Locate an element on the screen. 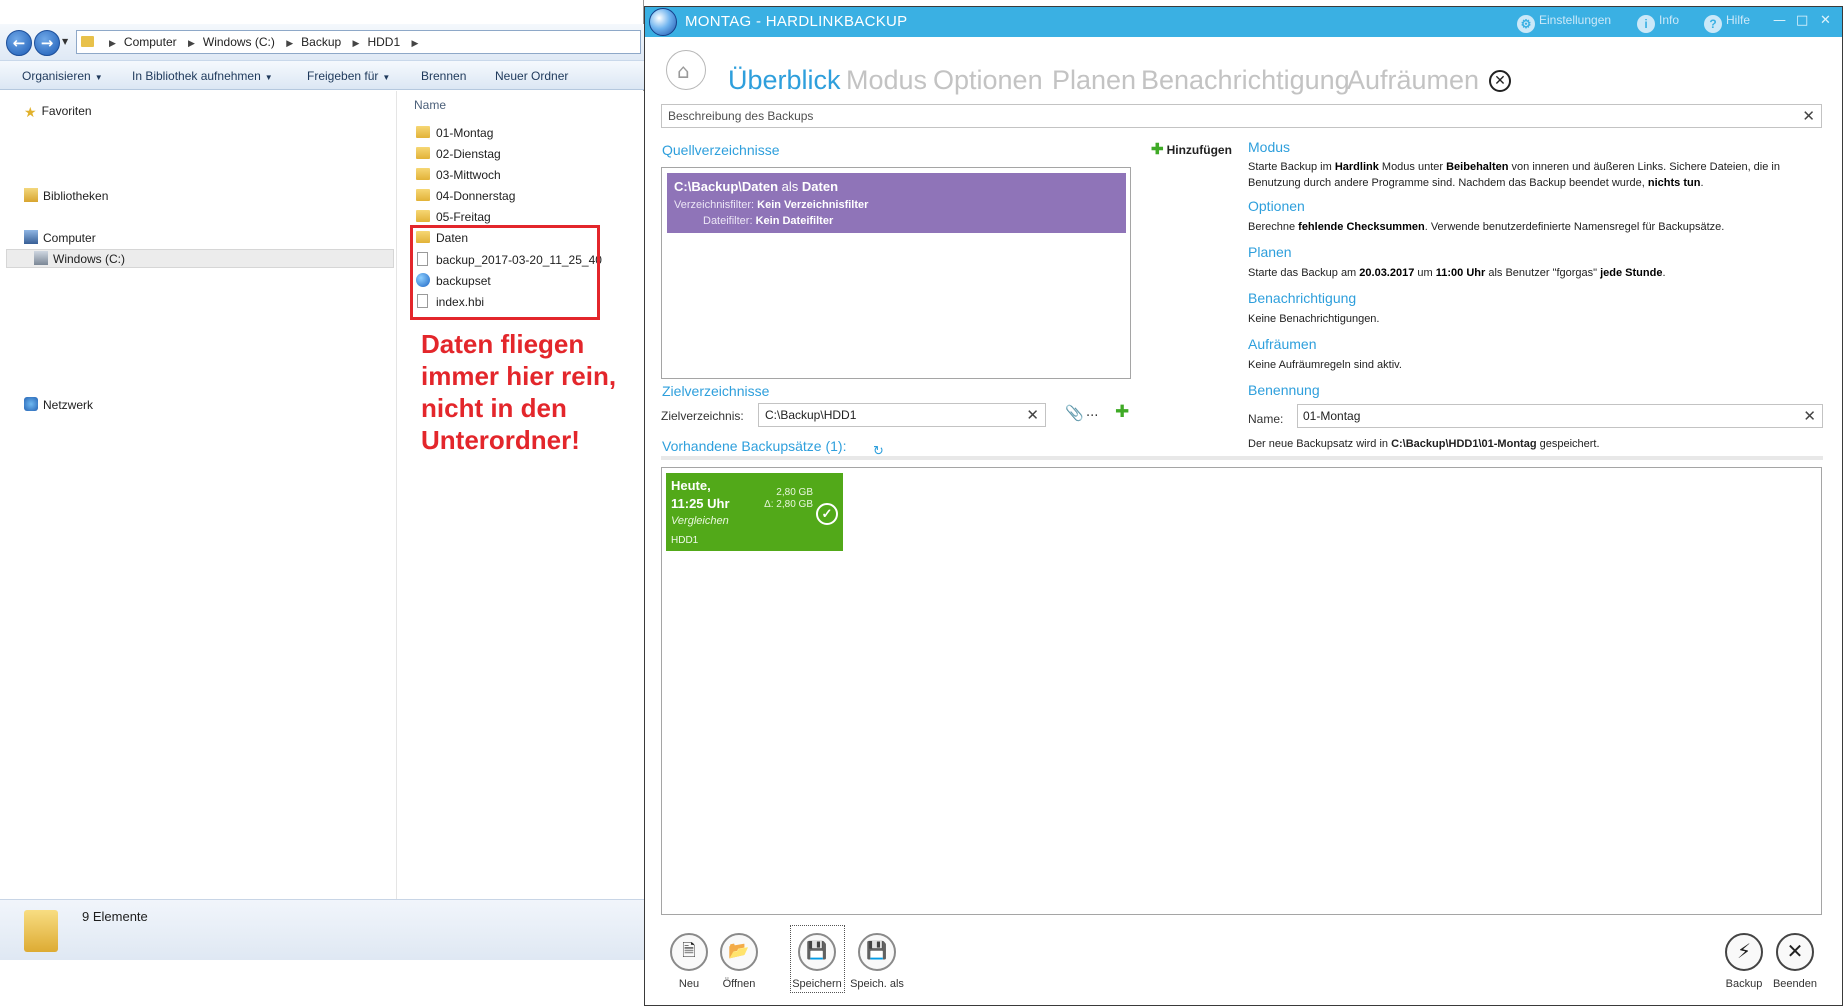  save-as-icon: 💾 is located at coordinates (877, 951).